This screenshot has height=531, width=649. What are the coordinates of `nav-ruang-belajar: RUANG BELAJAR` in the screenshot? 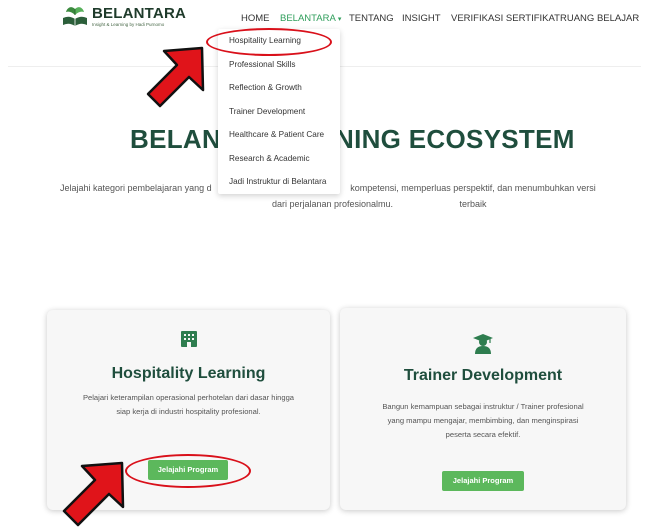 It's located at (599, 18).